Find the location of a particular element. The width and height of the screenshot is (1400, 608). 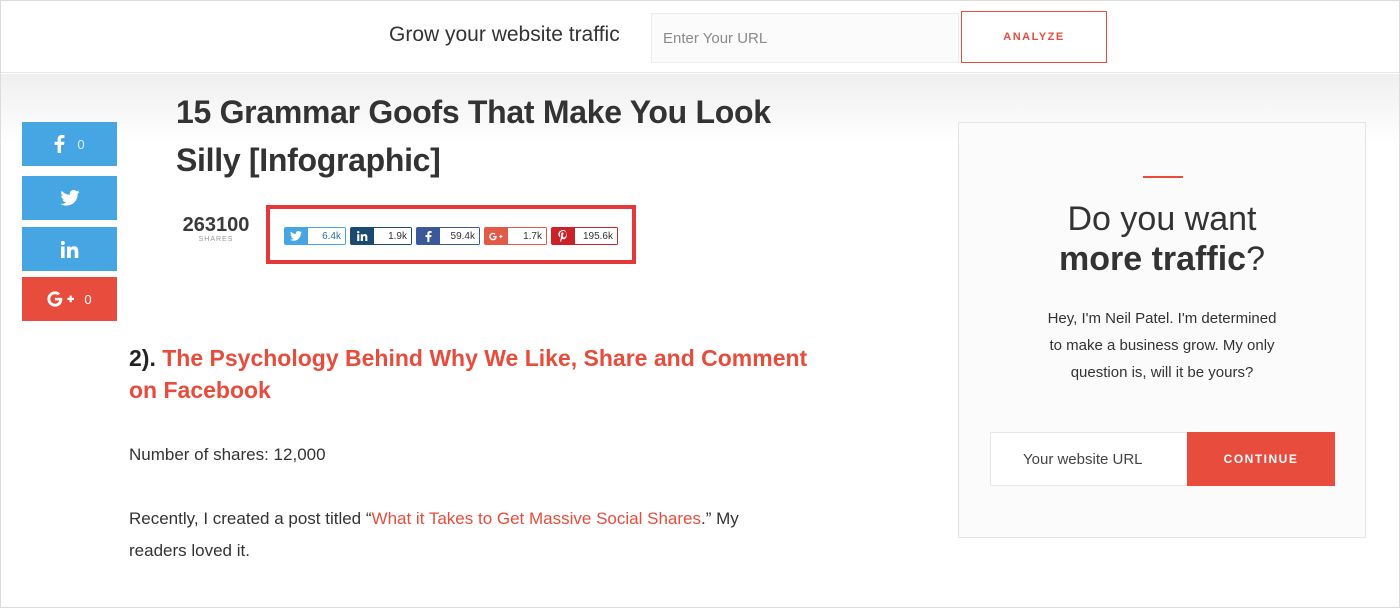

google-plus-share-button: 0 is located at coordinates (69, 299).